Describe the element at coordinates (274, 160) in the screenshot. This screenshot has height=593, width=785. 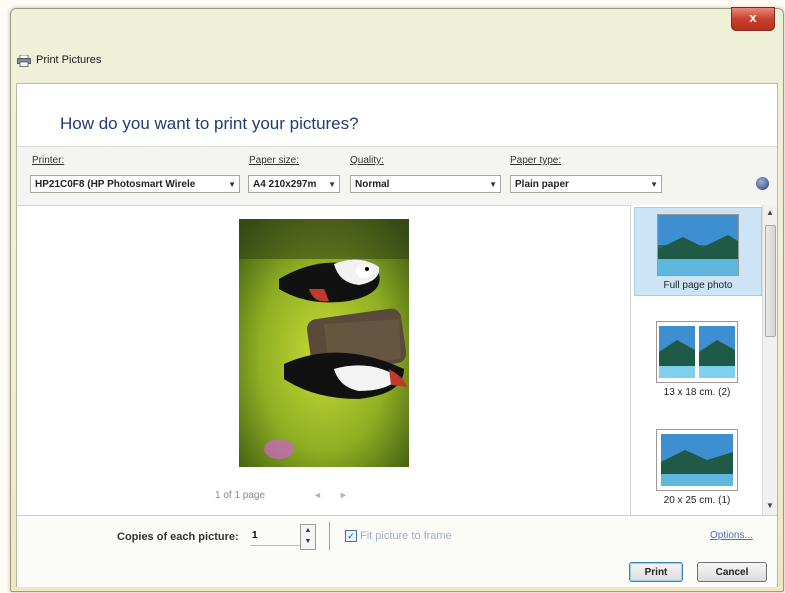
I see `paper-size-label: Paper size:` at that location.